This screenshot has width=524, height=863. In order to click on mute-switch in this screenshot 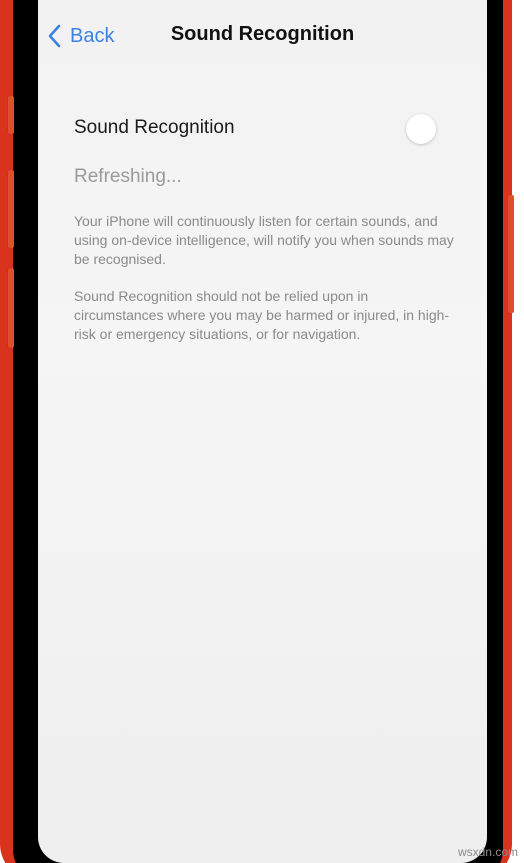, I will do `click(11, 115)`.